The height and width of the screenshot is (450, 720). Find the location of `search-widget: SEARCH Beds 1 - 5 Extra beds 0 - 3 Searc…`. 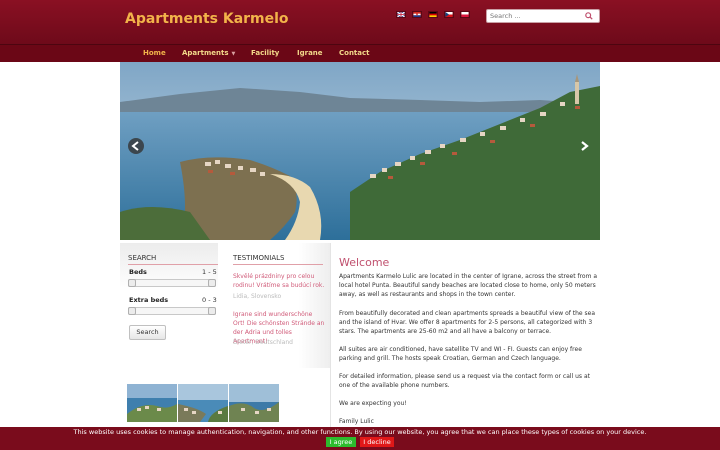

search-widget: SEARCH Beds 1 - 5 Extra beds 0 - 3 Searc… is located at coordinates (169, 303).